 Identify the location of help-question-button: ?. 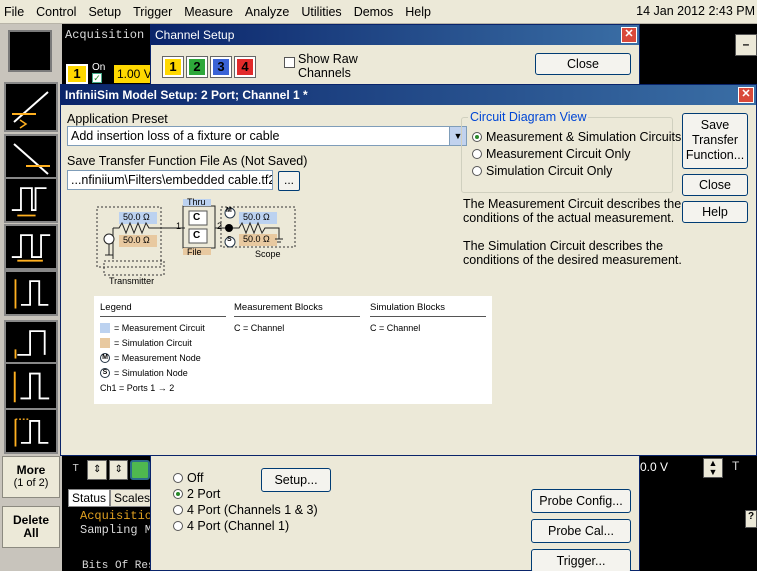
(751, 519).